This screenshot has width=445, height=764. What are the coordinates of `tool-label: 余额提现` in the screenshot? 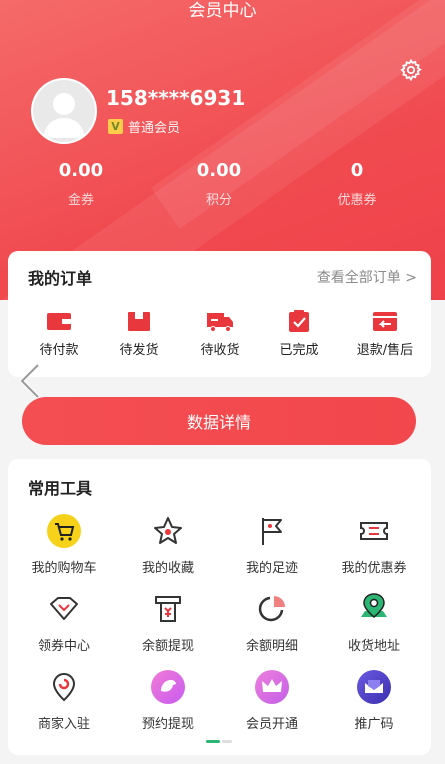 It's located at (167, 646).